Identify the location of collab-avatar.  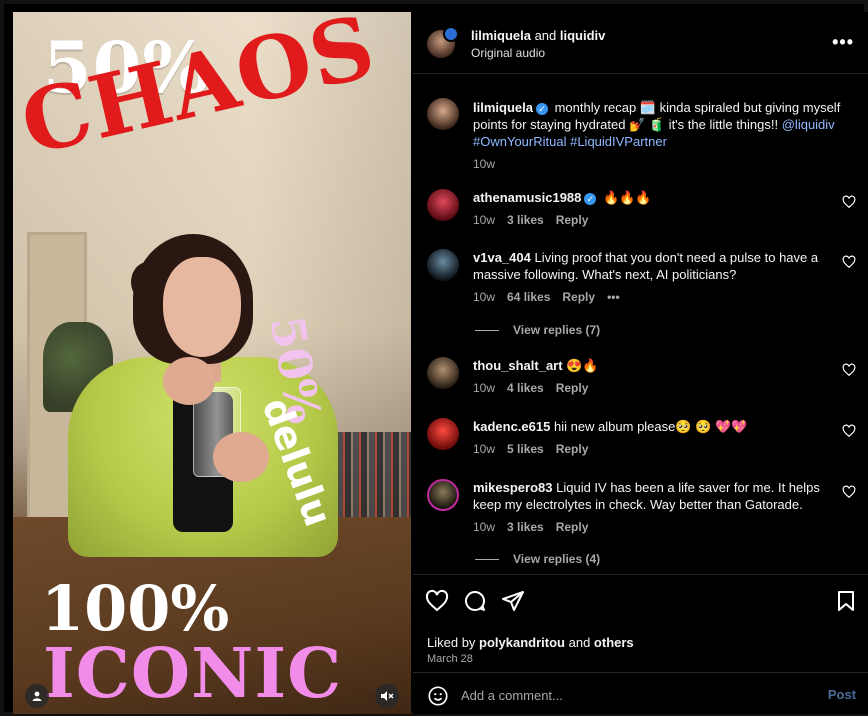
(451, 34).